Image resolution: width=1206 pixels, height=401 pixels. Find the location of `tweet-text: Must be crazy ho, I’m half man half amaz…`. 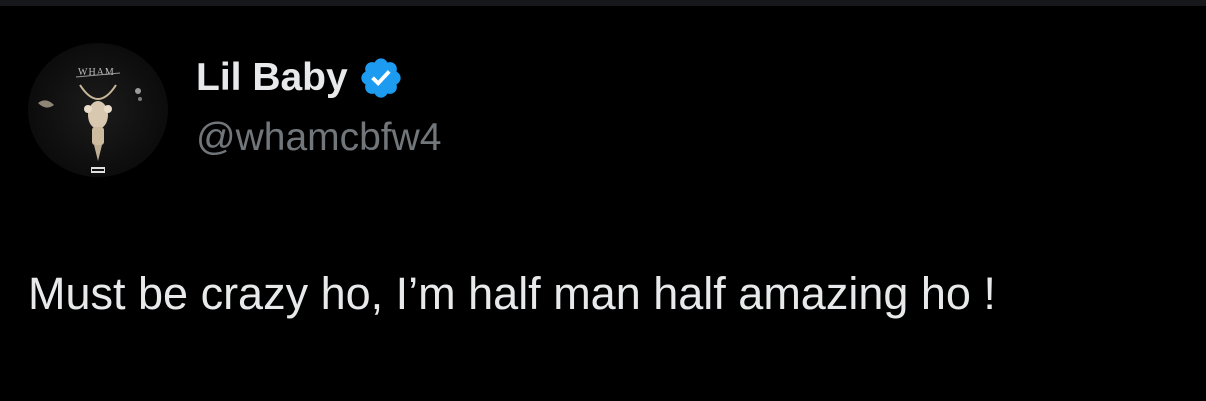

tweet-text: Must be crazy ho, I’m half man half amaz… is located at coordinates (512, 293).